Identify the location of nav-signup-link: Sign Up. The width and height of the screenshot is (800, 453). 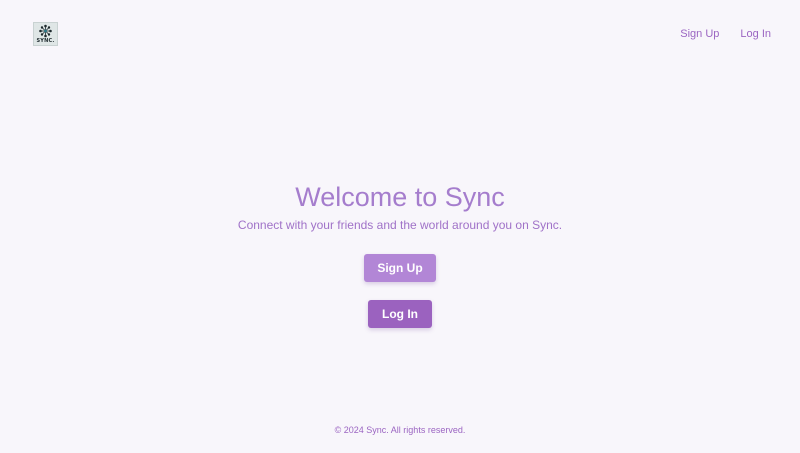
(699, 34).